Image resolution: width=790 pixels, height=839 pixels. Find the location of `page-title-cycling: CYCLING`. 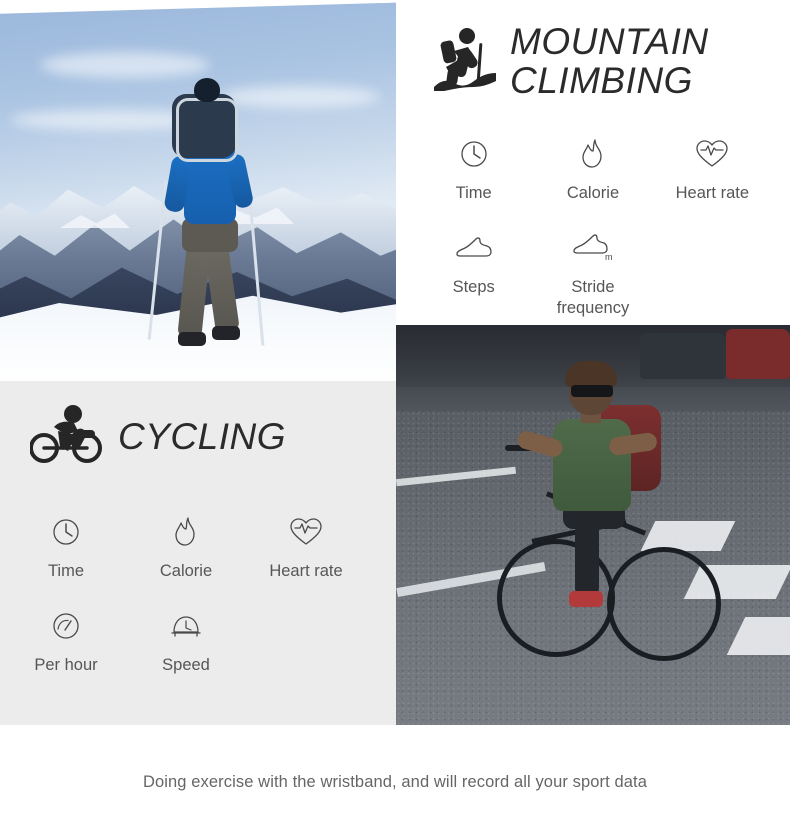

page-title-cycling: CYCLING is located at coordinates (202, 436).